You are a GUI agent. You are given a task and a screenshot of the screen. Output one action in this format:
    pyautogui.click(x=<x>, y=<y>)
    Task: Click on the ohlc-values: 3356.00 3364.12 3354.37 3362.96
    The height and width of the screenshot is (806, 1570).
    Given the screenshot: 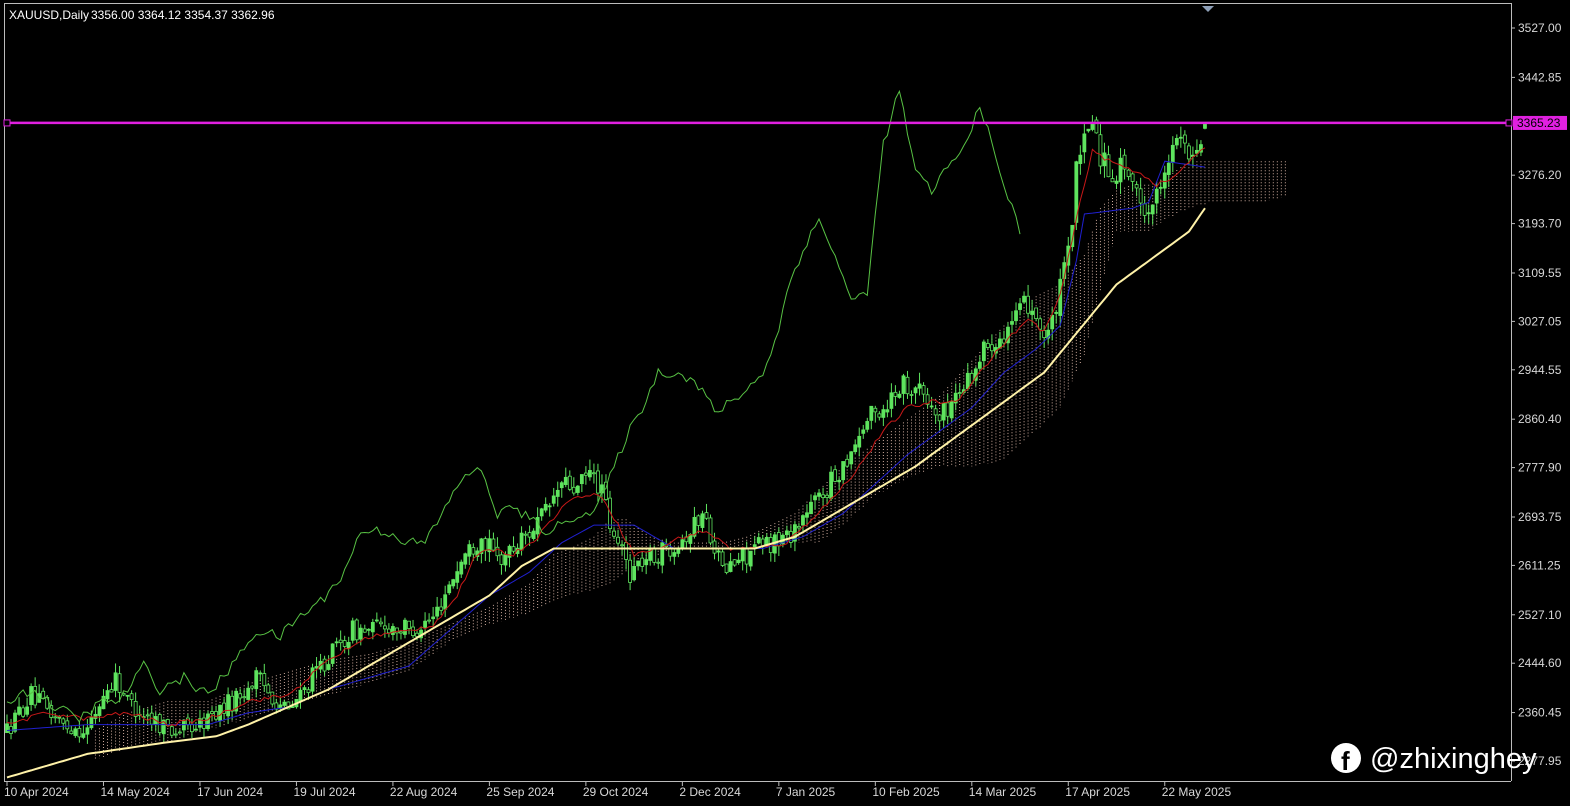 What is the action you would take?
    pyautogui.click(x=183, y=15)
    